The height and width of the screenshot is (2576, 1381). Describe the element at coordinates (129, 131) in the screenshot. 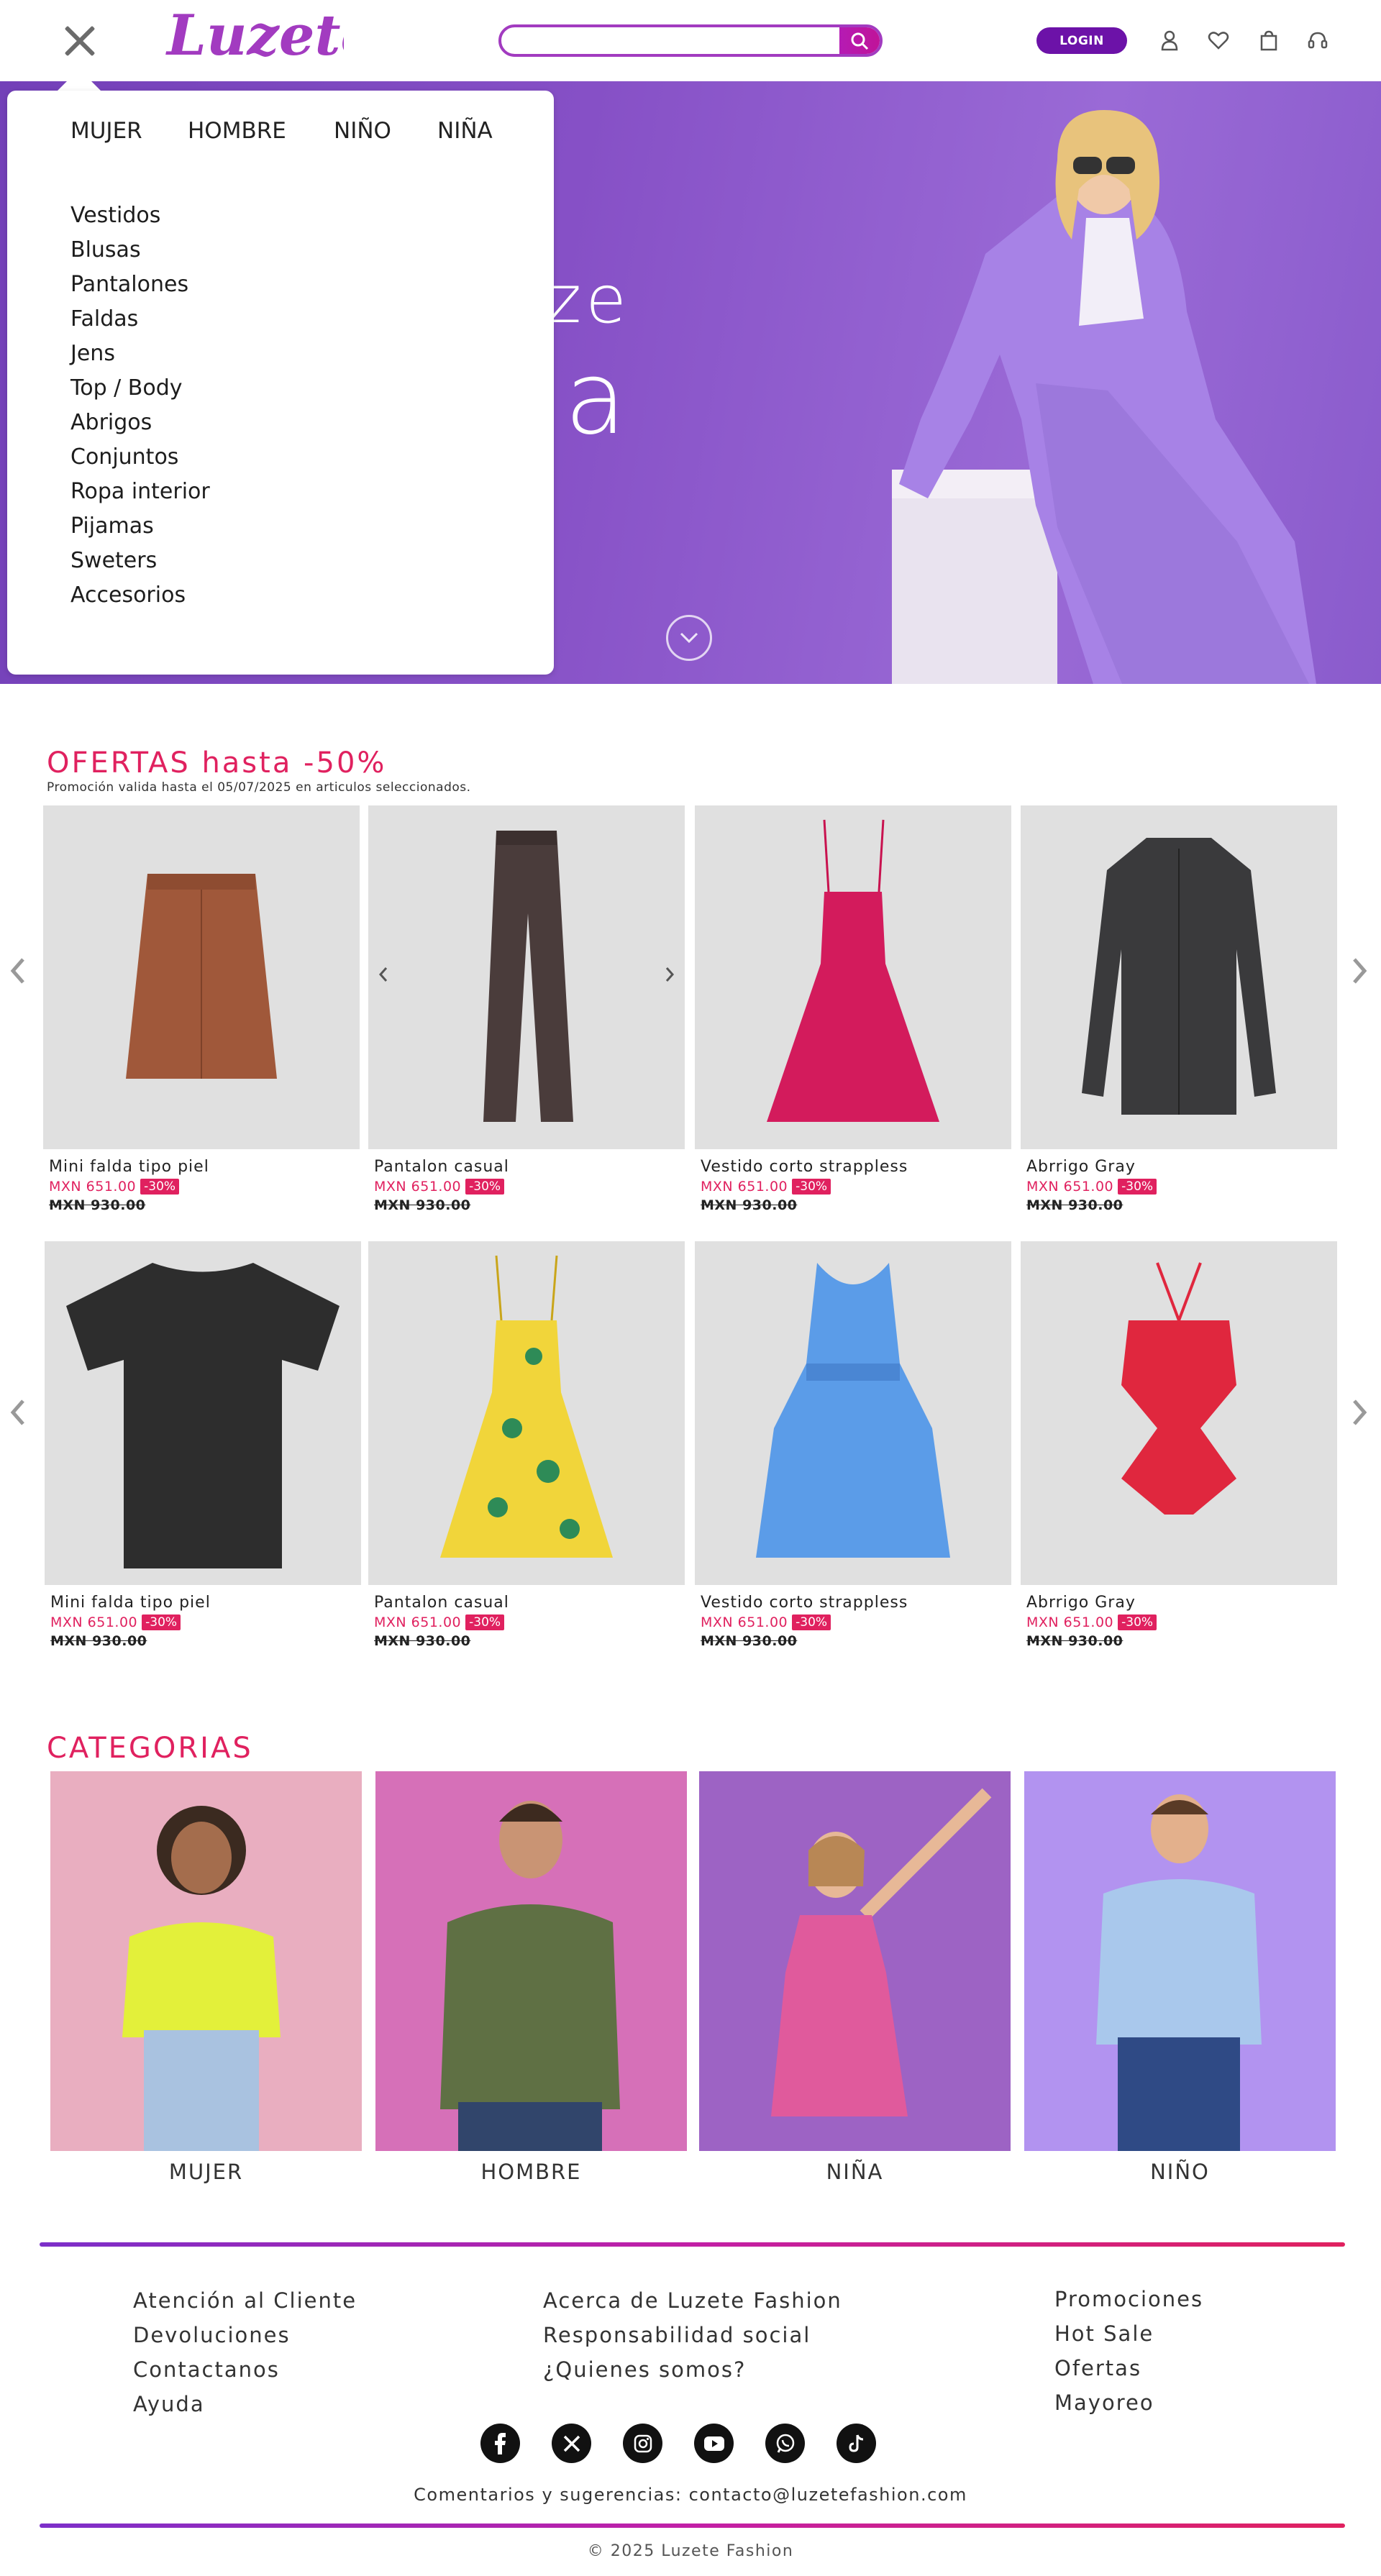

I see `tab-mujer: MUJER` at that location.